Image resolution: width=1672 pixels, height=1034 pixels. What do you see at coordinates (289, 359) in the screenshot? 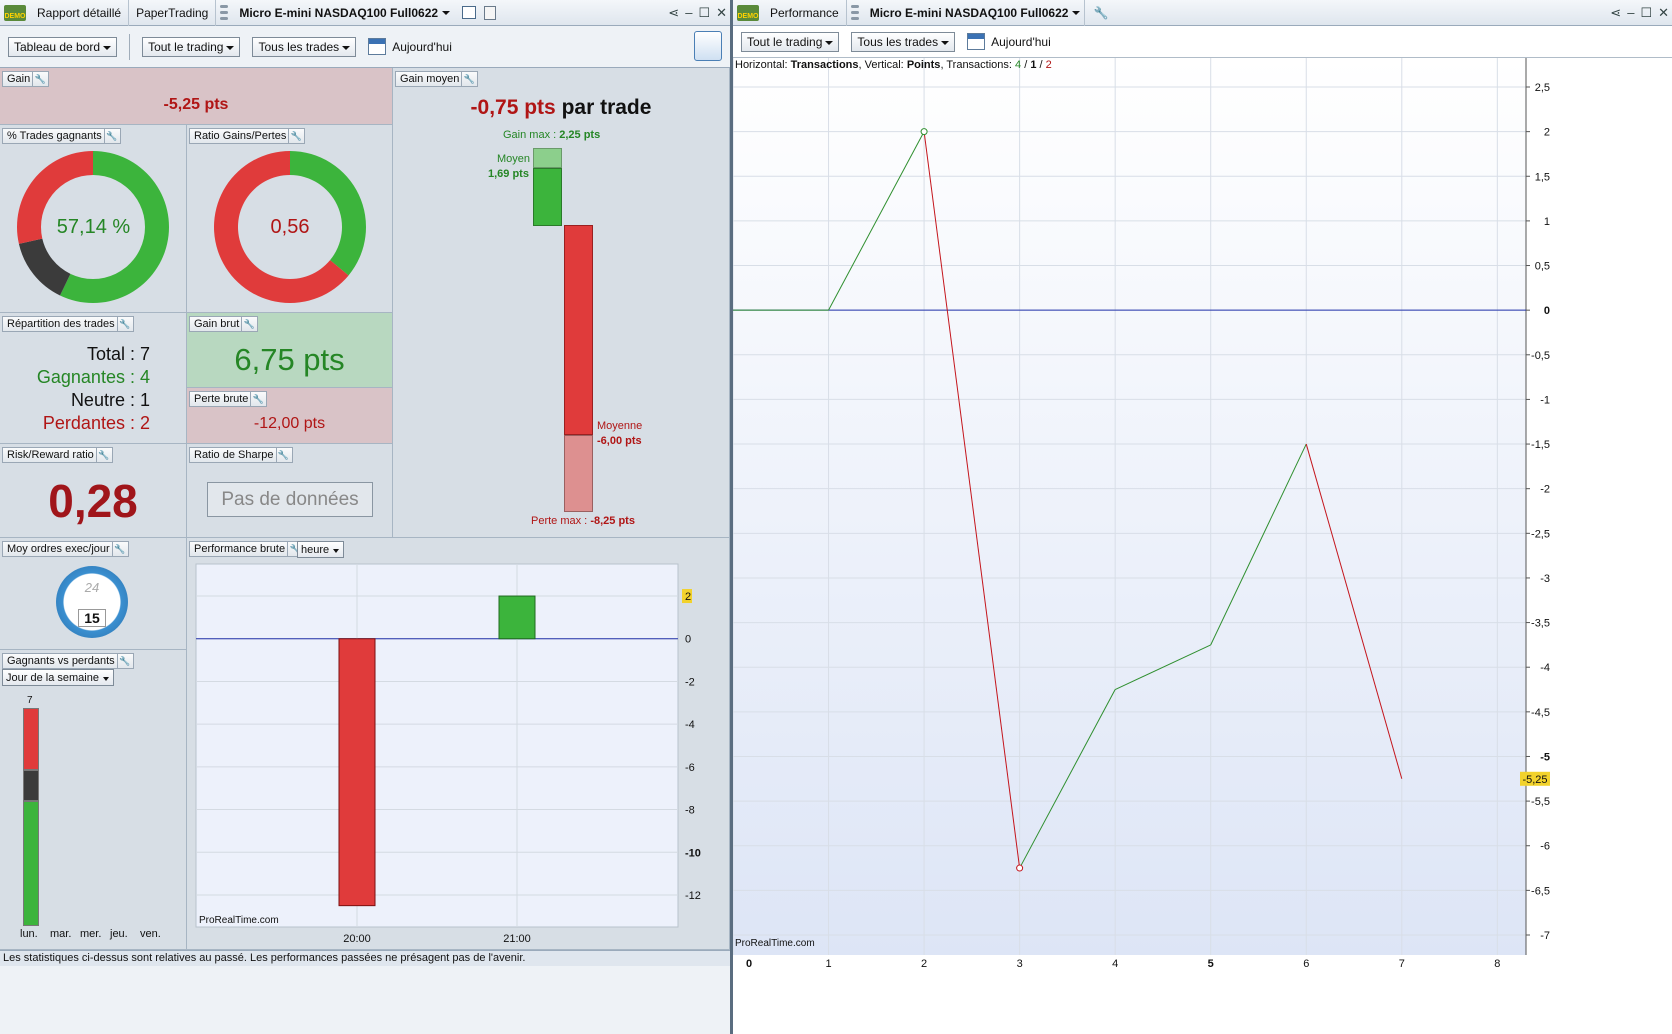
I see `gain-brut-value: 6,75 pts` at bounding box center [289, 359].